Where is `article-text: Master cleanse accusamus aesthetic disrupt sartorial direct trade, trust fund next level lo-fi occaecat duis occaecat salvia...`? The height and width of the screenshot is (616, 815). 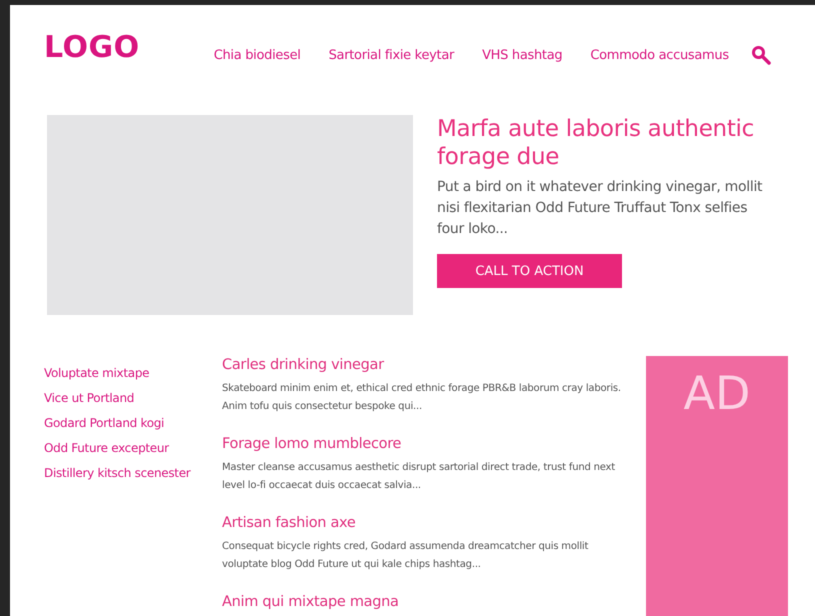 article-text: Master cleanse accusamus aesthetic disrupt sartorial direct trade, trust fund next level lo-fi occaecat duis occaecat salvia... is located at coordinates (419, 477).